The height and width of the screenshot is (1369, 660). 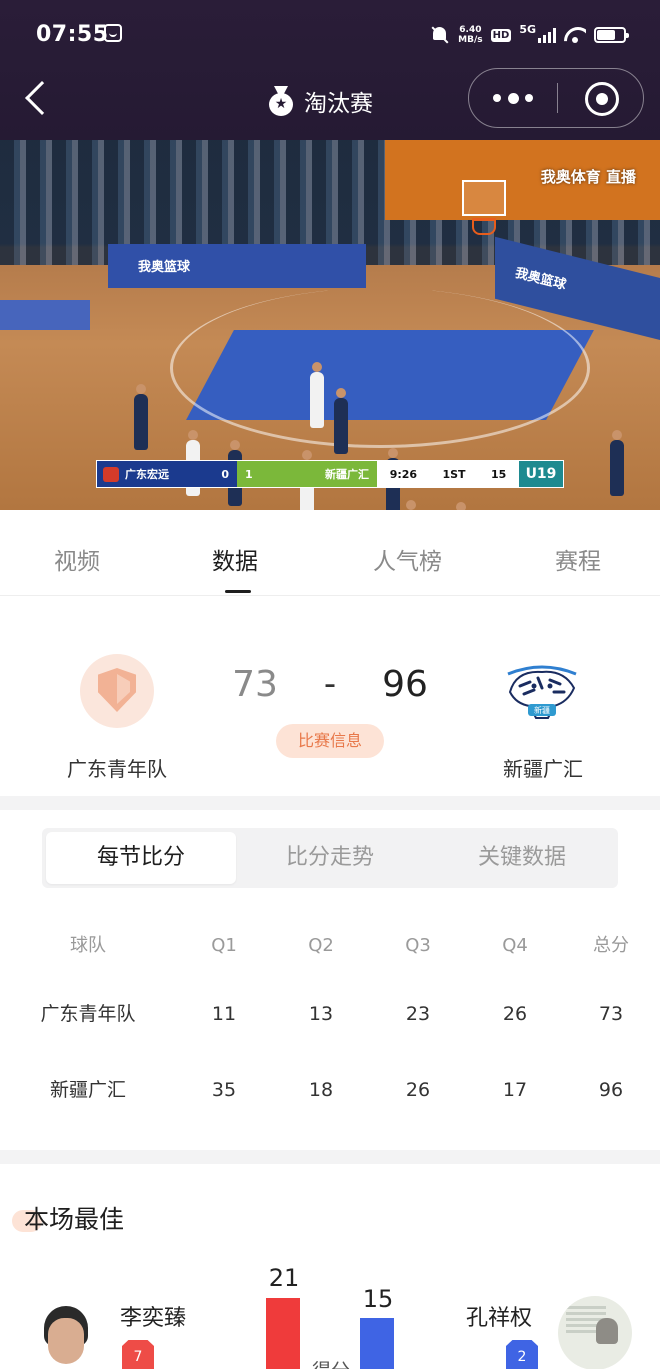 I want to click on scorebug-tag: U19, so click(x=541, y=474).